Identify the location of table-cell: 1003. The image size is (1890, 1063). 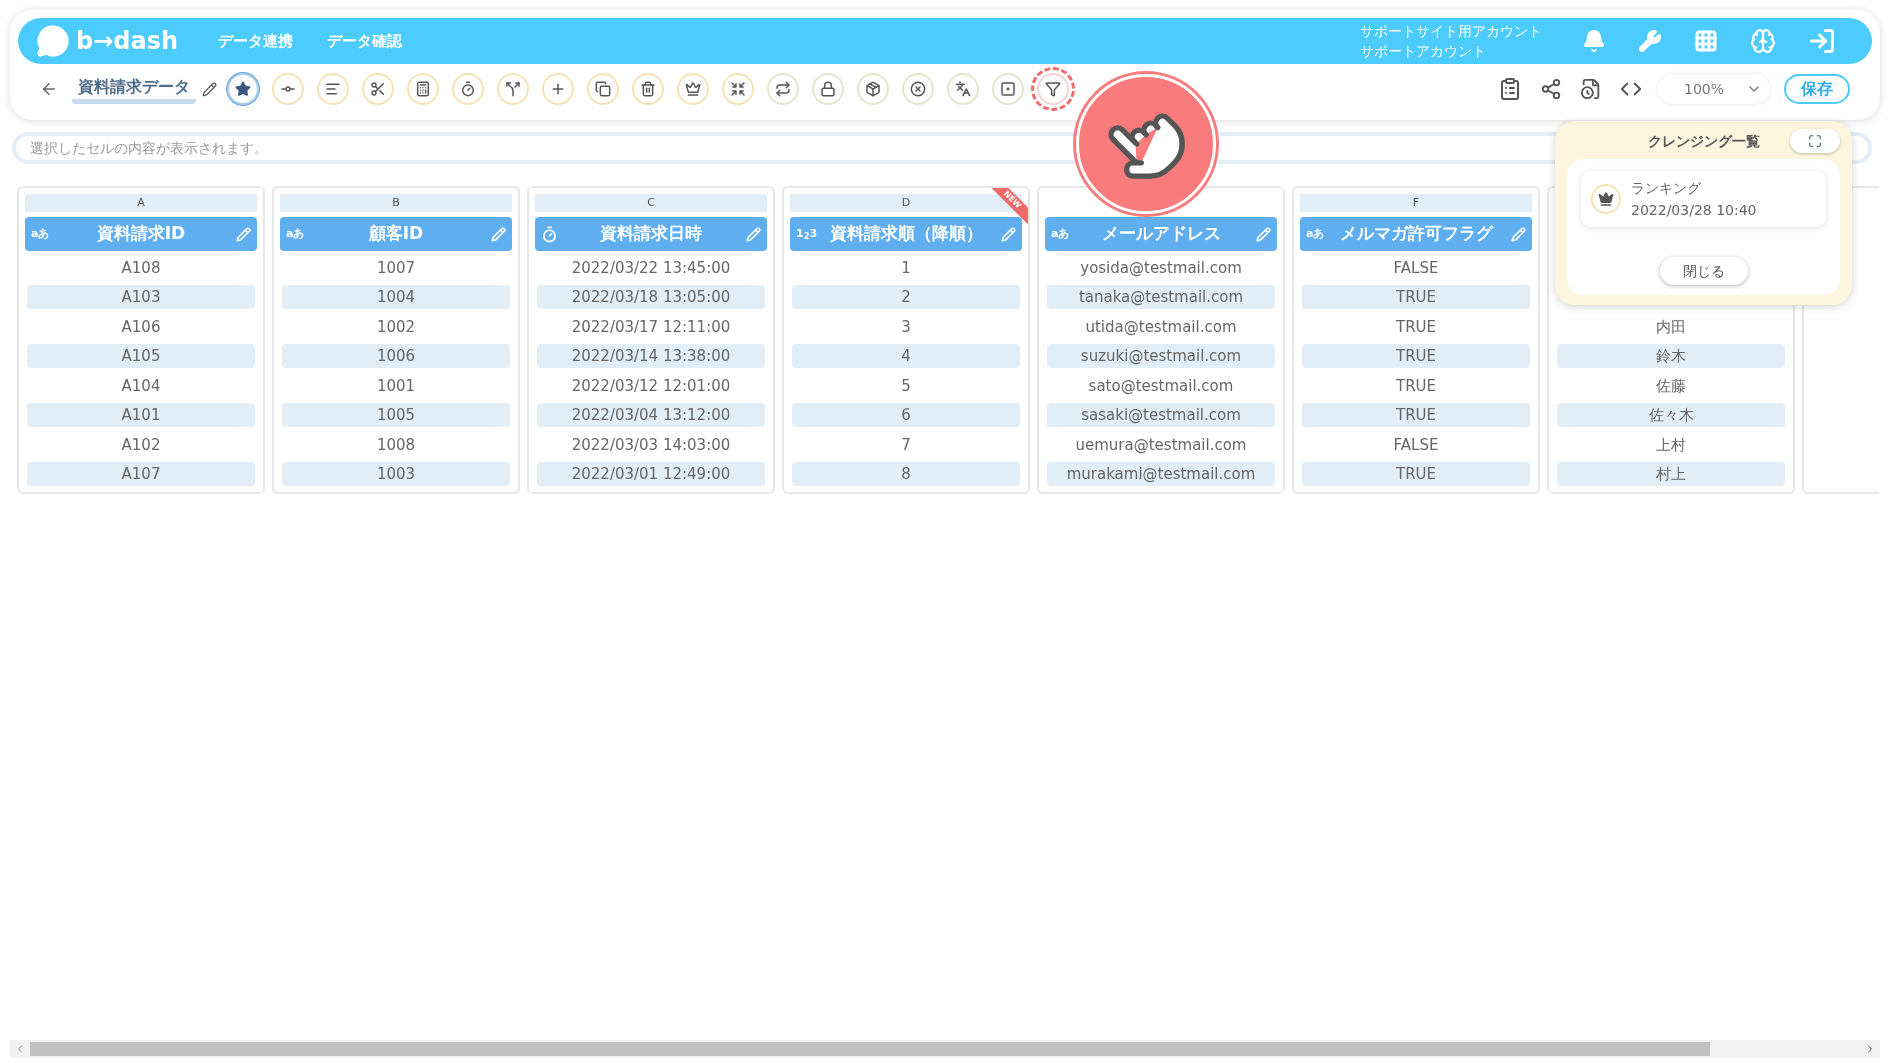
(396, 474).